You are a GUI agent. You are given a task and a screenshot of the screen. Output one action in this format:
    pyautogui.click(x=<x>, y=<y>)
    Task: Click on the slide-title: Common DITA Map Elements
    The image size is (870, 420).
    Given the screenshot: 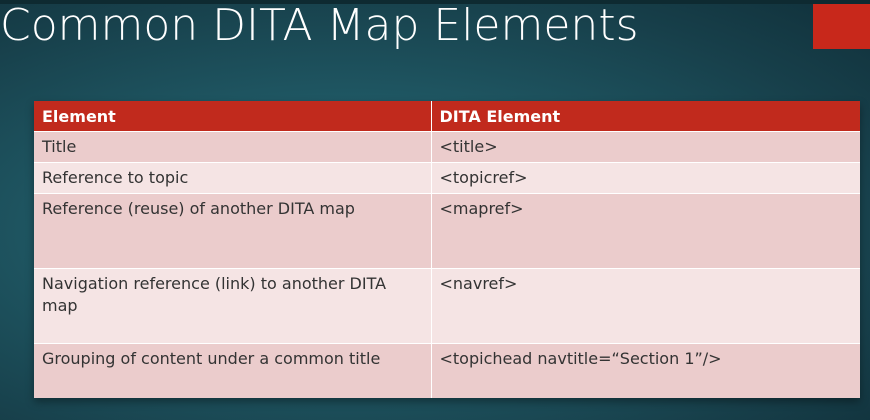 What is the action you would take?
    pyautogui.click(x=319, y=25)
    